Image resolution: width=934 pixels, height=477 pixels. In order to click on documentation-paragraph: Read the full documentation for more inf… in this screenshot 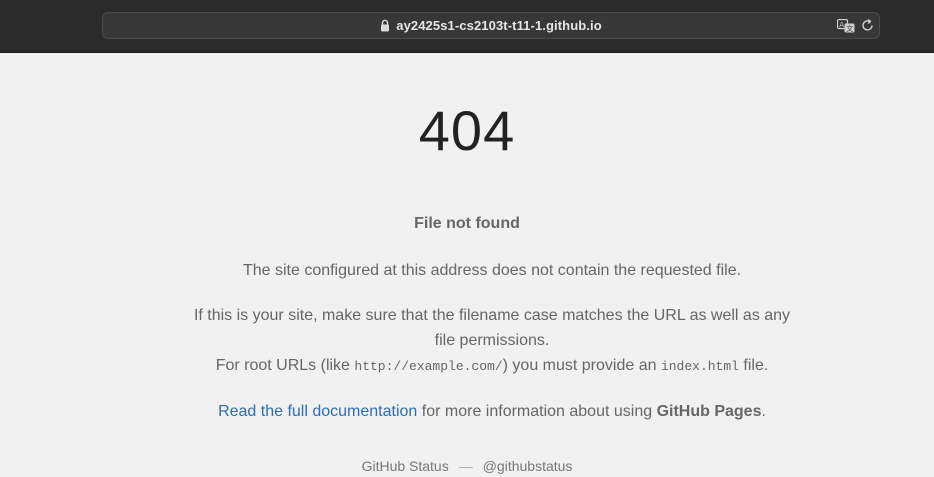, I will do `click(492, 411)`.